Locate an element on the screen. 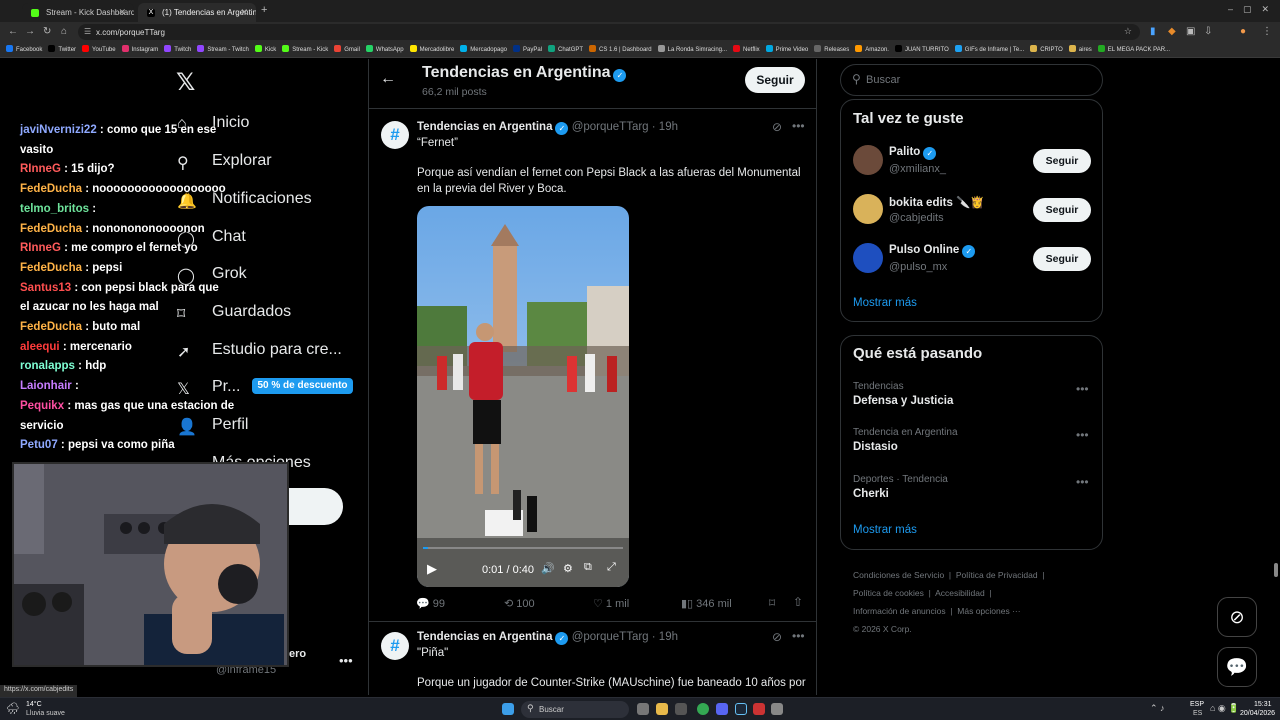  bookmark-item: Stream - Twitch is located at coordinates (223, 49).